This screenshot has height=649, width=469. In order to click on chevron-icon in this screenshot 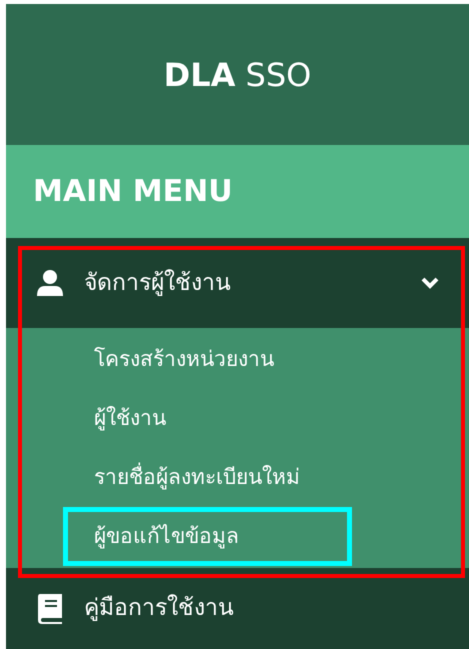, I will do `click(430, 283)`.